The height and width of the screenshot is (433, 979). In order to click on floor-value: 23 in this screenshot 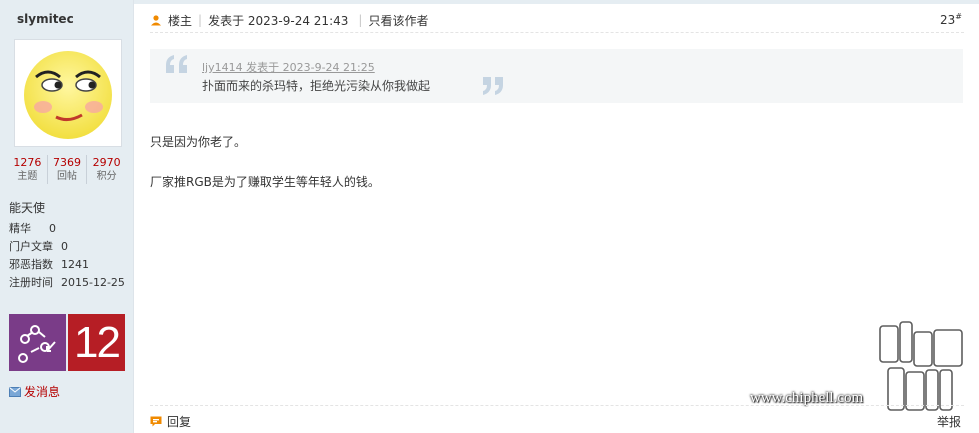, I will do `click(948, 20)`.